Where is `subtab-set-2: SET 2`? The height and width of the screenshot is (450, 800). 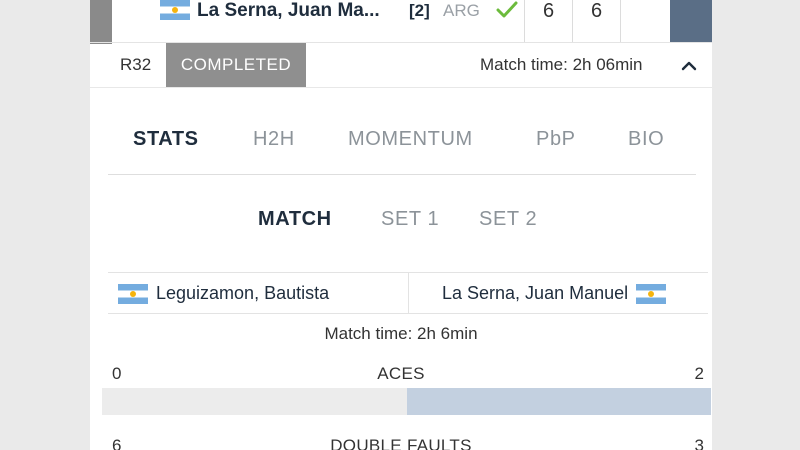
subtab-set-2: SET 2 is located at coordinates (508, 219).